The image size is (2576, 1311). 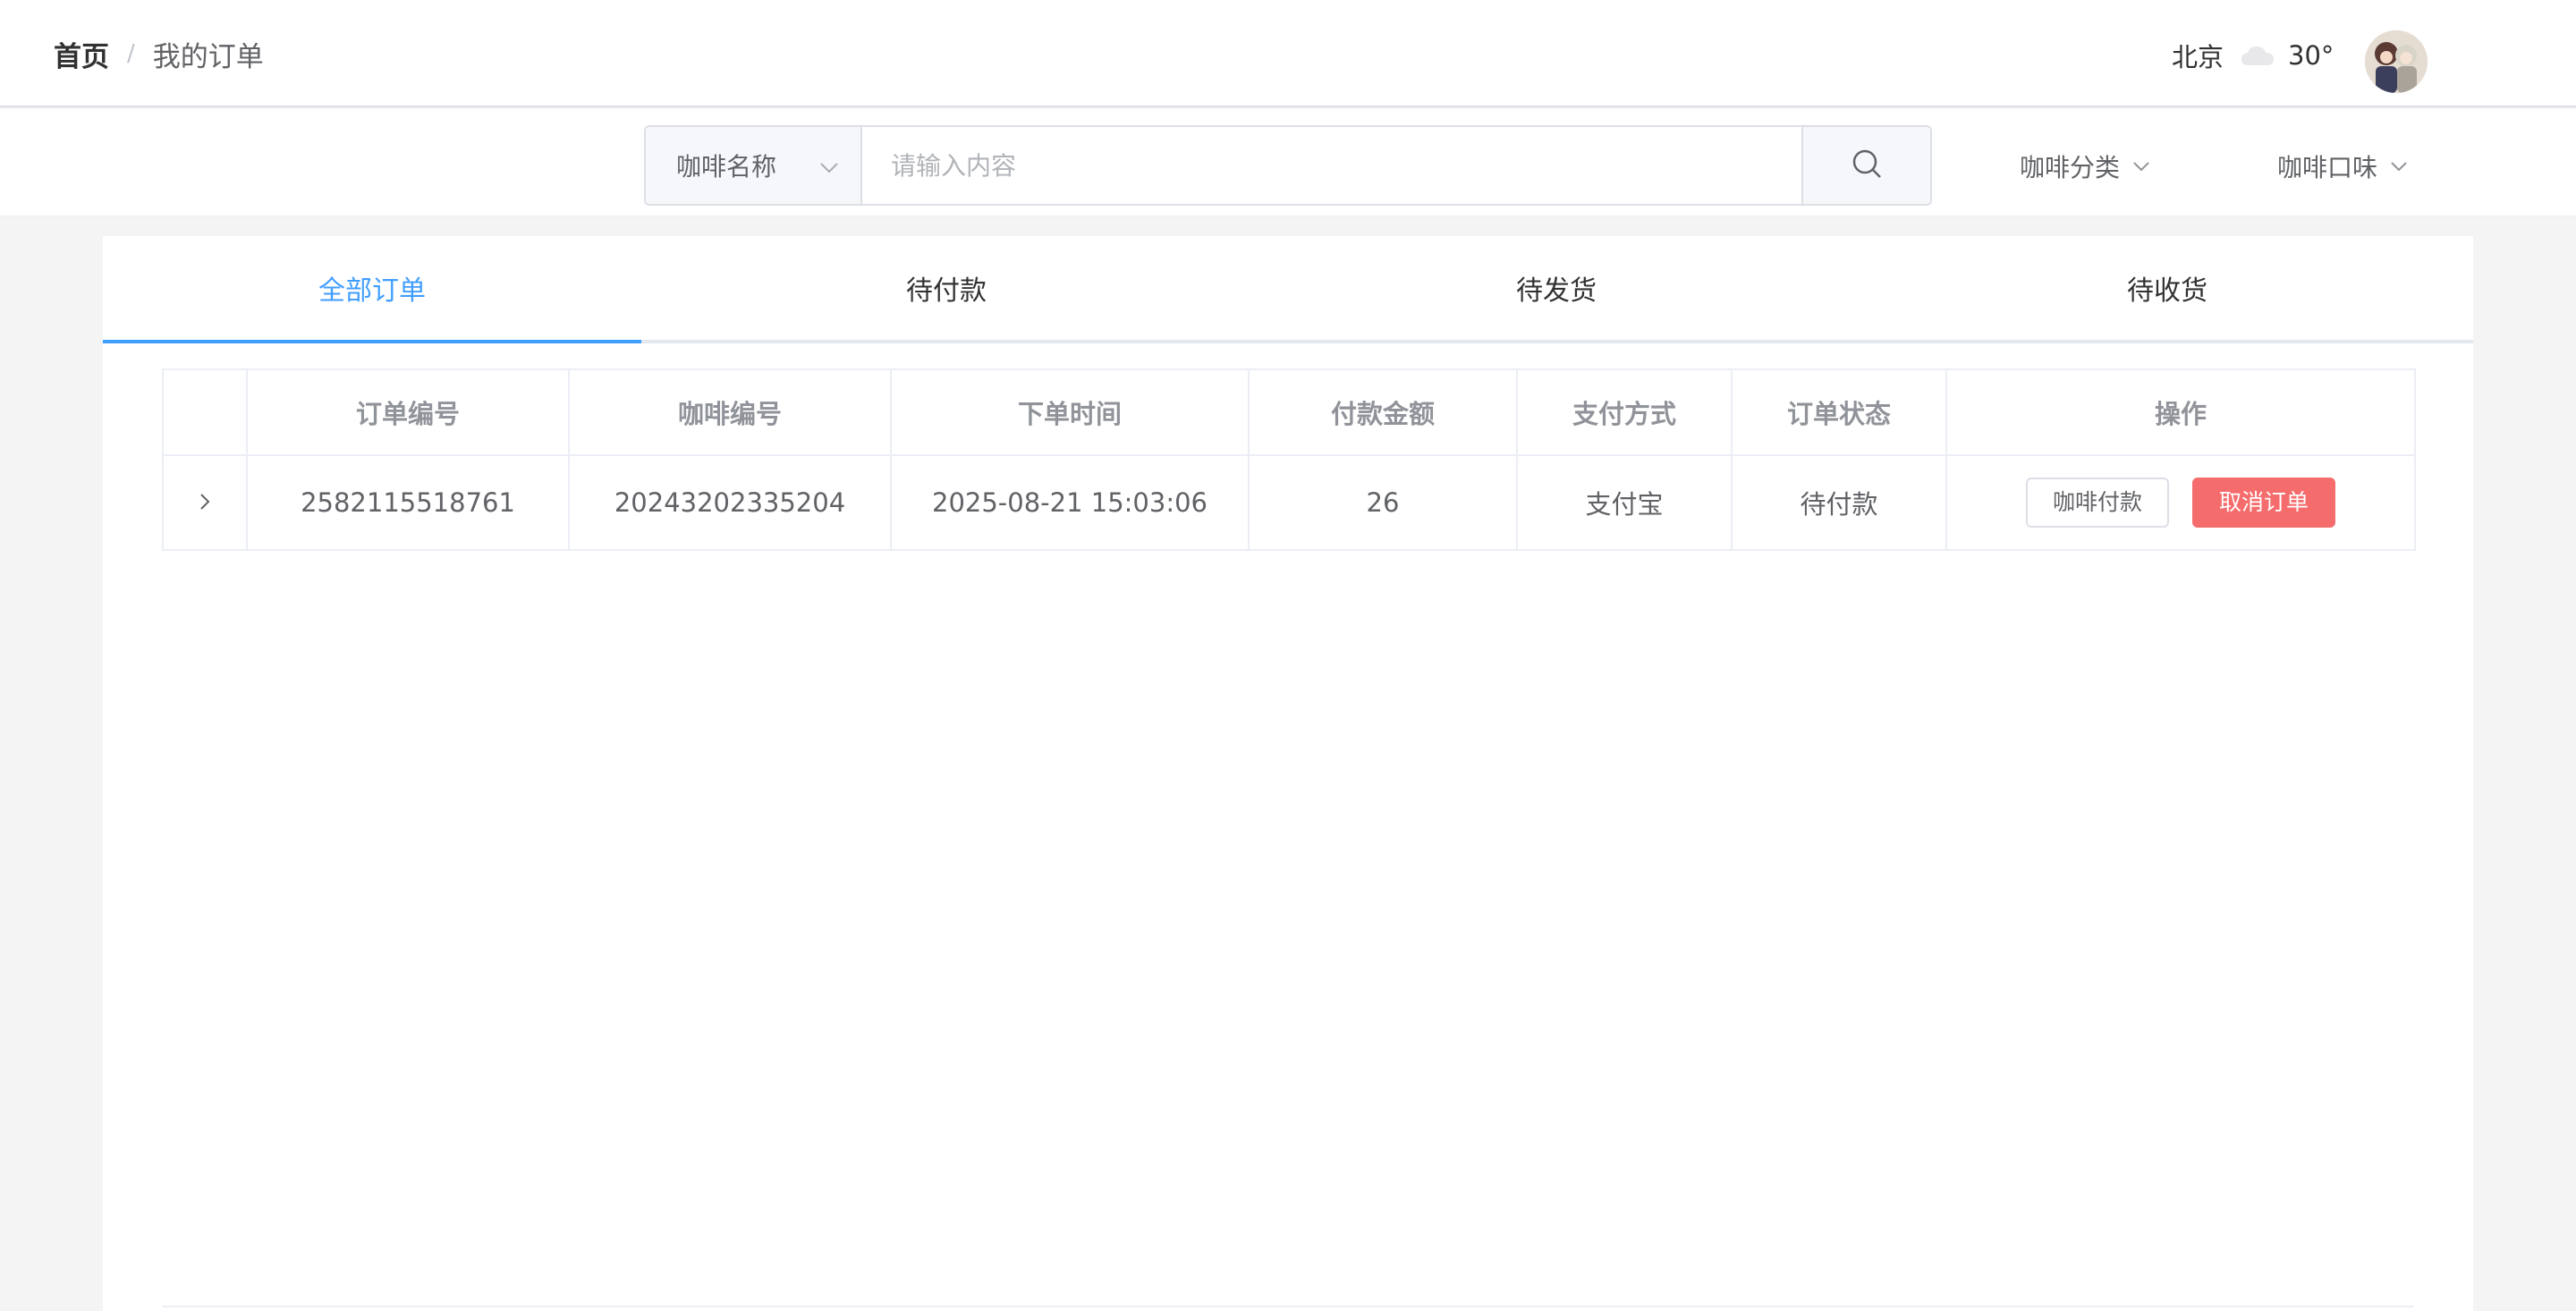 What do you see at coordinates (205, 412) in the screenshot?
I see `expand-column-header` at bounding box center [205, 412].